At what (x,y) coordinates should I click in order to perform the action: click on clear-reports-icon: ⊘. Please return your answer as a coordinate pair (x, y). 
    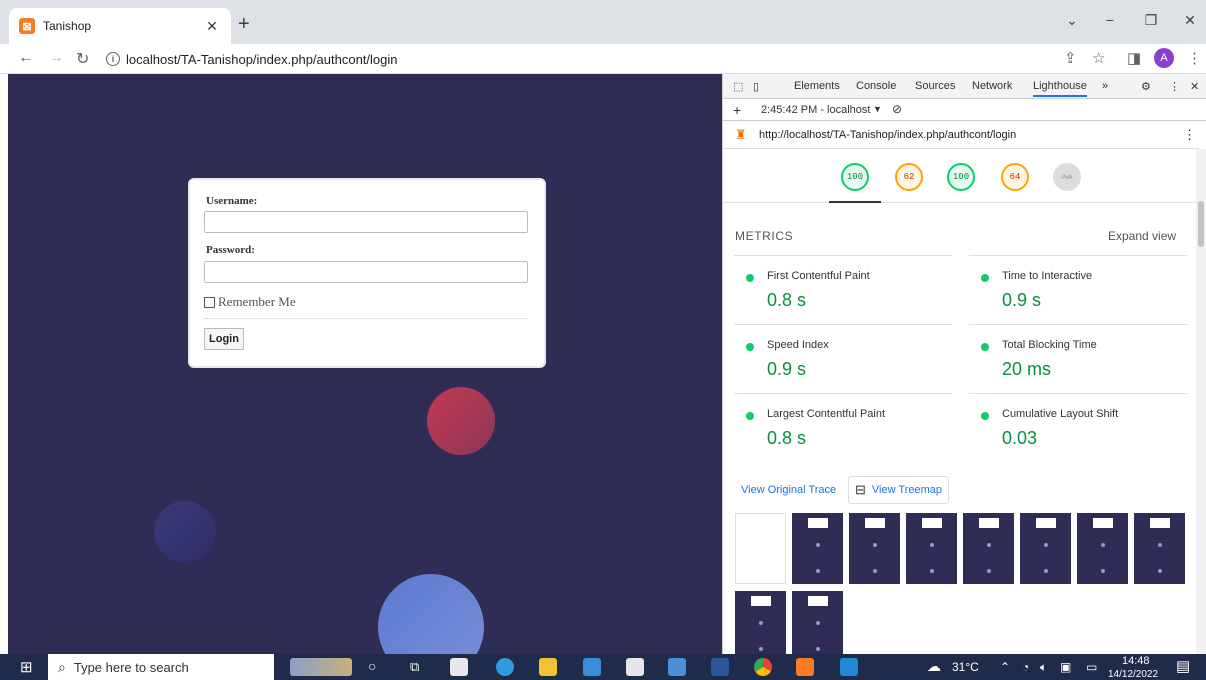
    Looking at the image, I should click on (897, 109).